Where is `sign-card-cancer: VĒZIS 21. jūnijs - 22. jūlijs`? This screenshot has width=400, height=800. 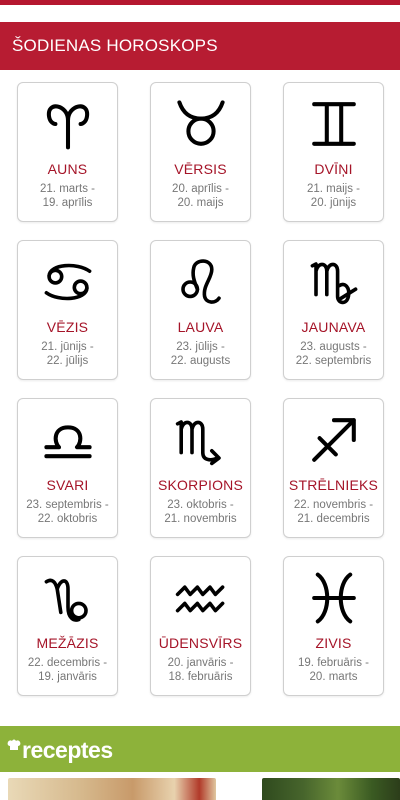 sign-card-cancer: VĒZIS 21. jūnijs - 22. jūlijs is located at coordinates (67, 310).